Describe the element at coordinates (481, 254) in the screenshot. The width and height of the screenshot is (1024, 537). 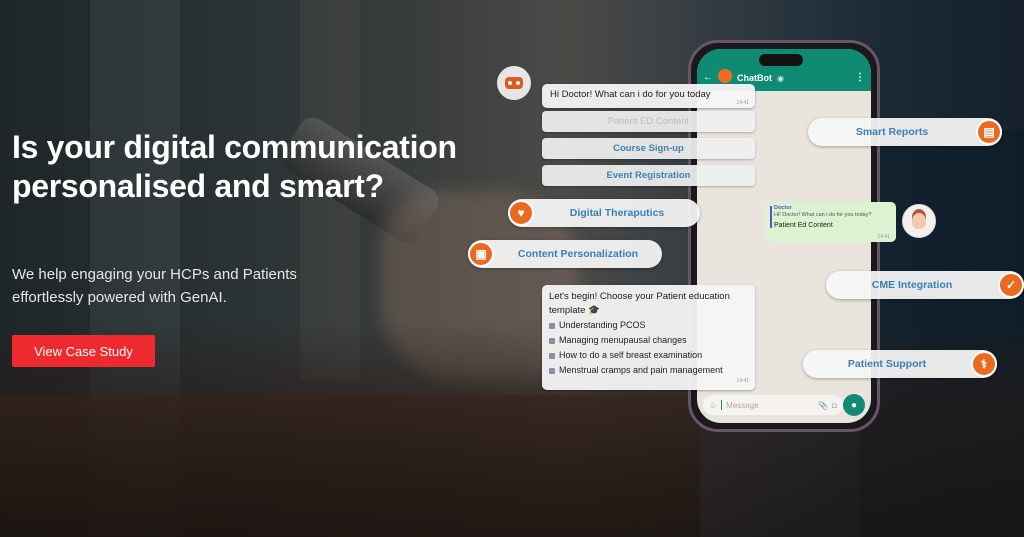
I see `image-icon: ▣` at that location.